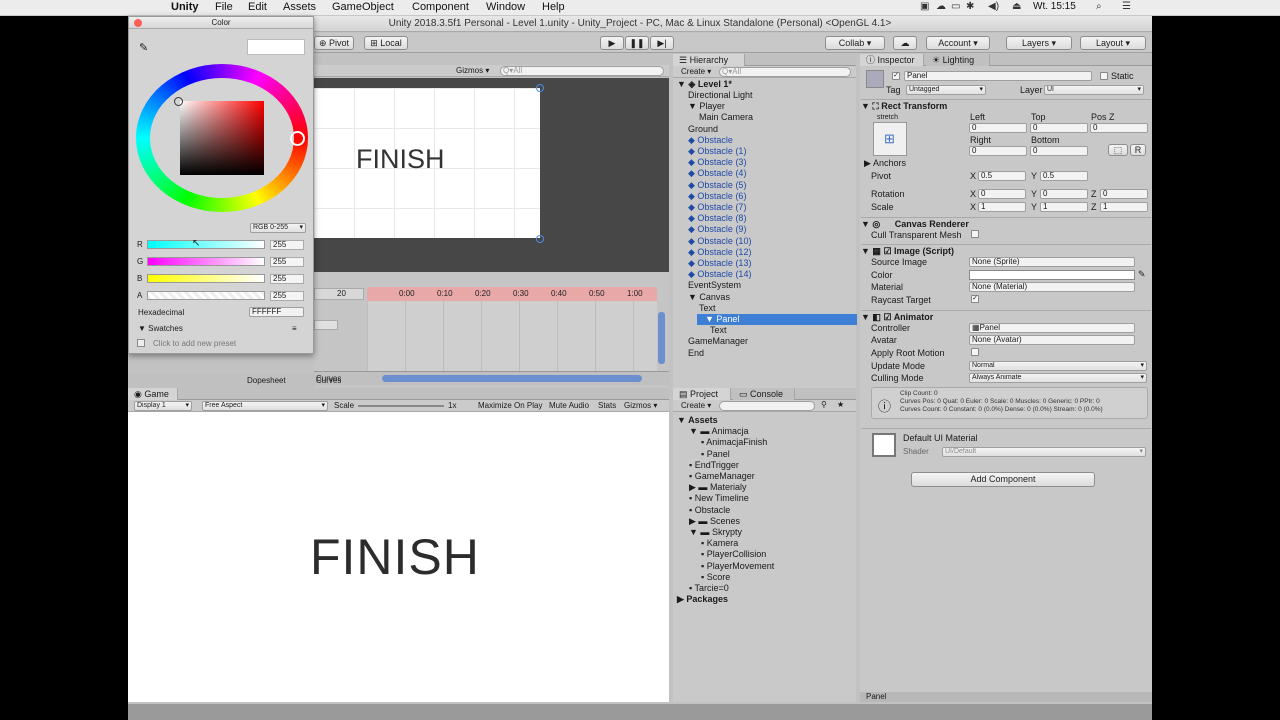 This screenshot has height=720, width=1280. I want to click on volume-icon: ◀), so click(993, 6).